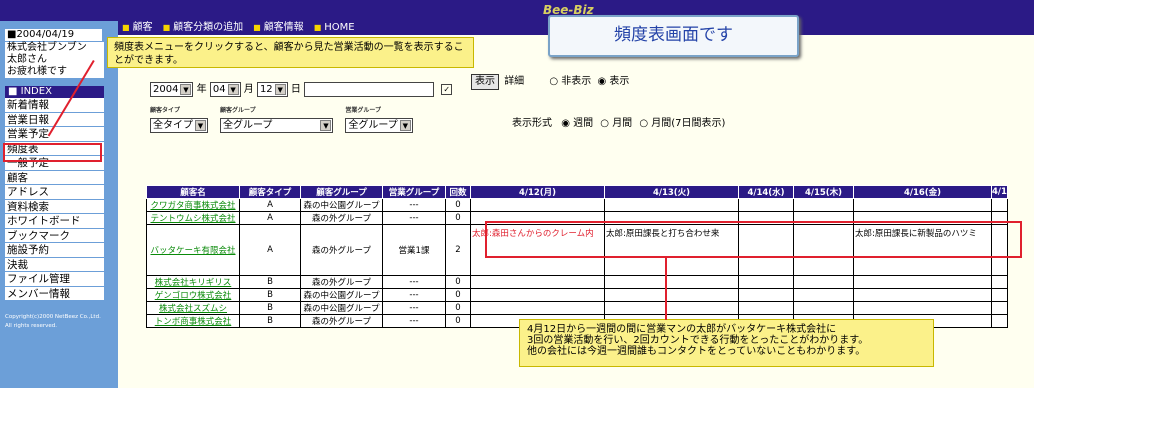  Describe the element at coordinates (193, 295) in the screenshot. I see `customer-name-link: ゲンゴロウ株式会社` at that location.